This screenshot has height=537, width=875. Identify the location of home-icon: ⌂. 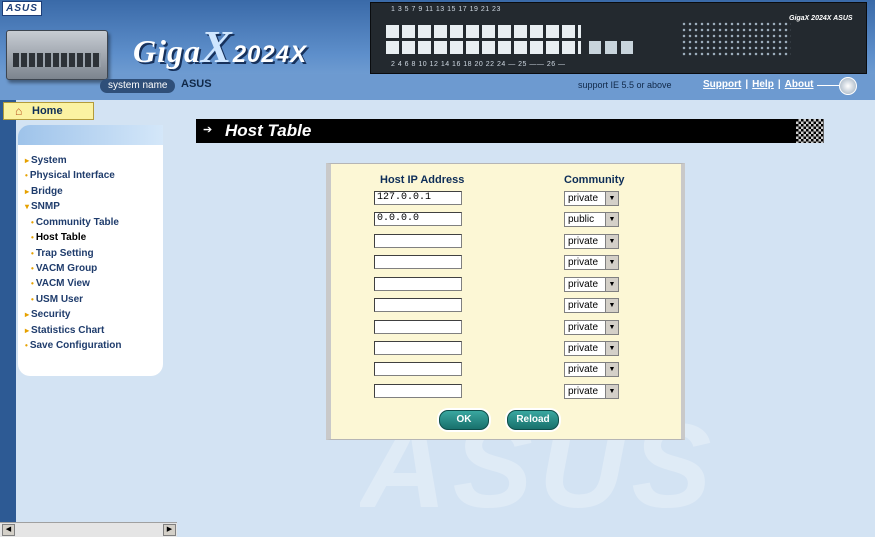
(19, 111).